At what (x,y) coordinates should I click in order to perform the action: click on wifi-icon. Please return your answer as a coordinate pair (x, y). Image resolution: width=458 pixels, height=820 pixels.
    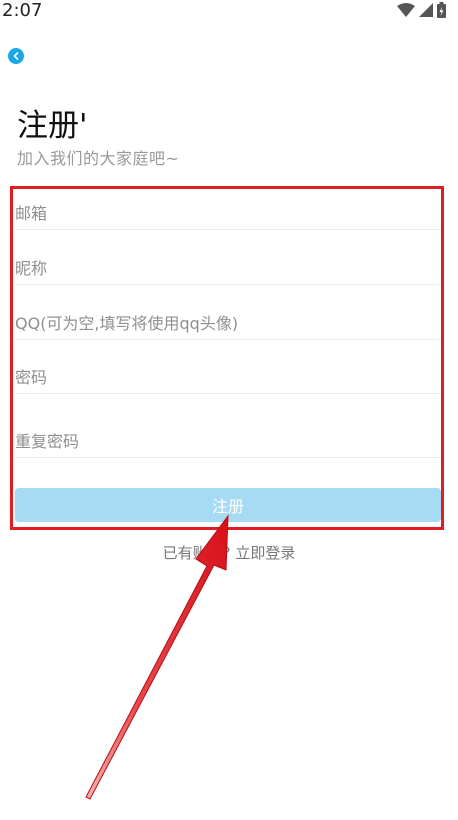
    Looking at the image, I should click on (406, 10).